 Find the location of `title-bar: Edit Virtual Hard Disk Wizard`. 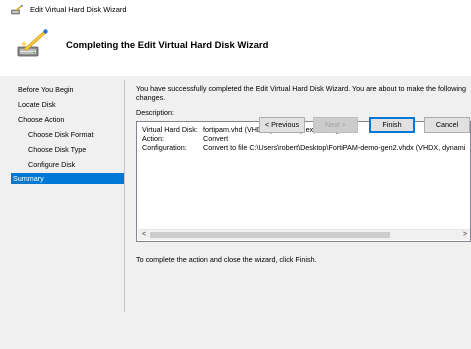

title-bar: Edit Virtual Hard Disk Wizard is located at coordinates (235, 10).